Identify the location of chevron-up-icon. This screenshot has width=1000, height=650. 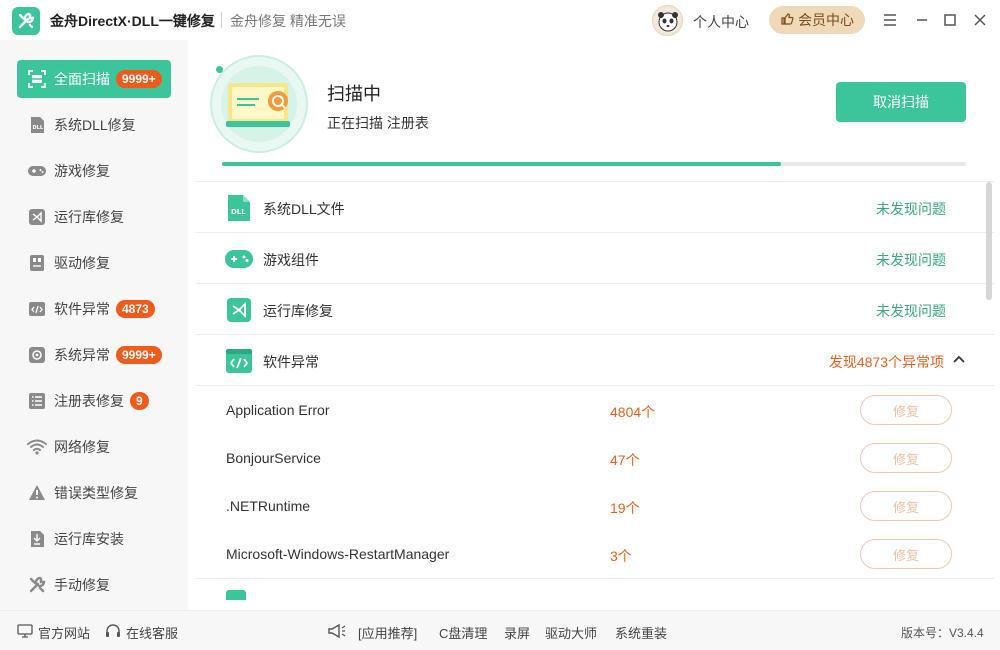
(959, 359).